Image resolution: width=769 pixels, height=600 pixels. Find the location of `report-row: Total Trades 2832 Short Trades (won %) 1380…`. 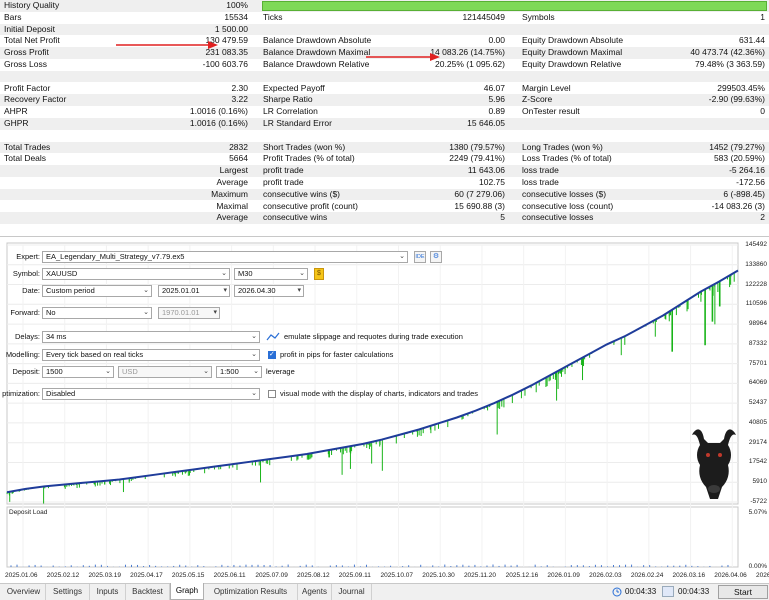

report-row: Total Trades 2832 Short Trades (won %) 1380… is located at coordinates (384, 147).